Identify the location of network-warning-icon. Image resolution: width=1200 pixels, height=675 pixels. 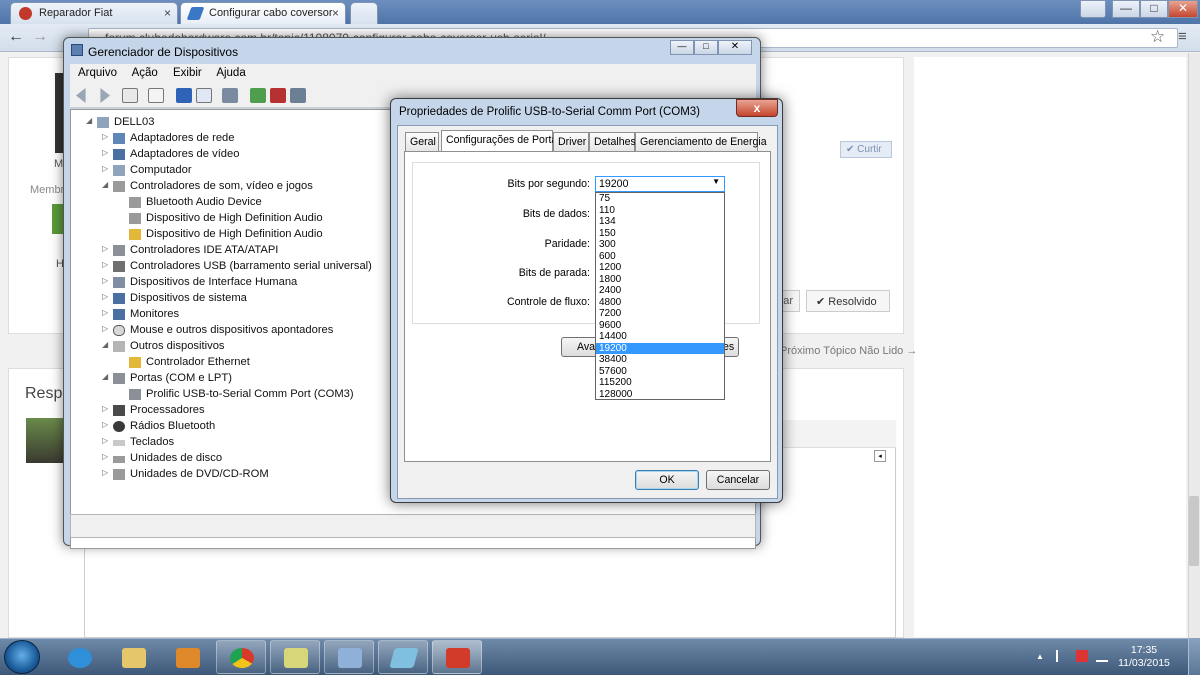
(1082, 656).